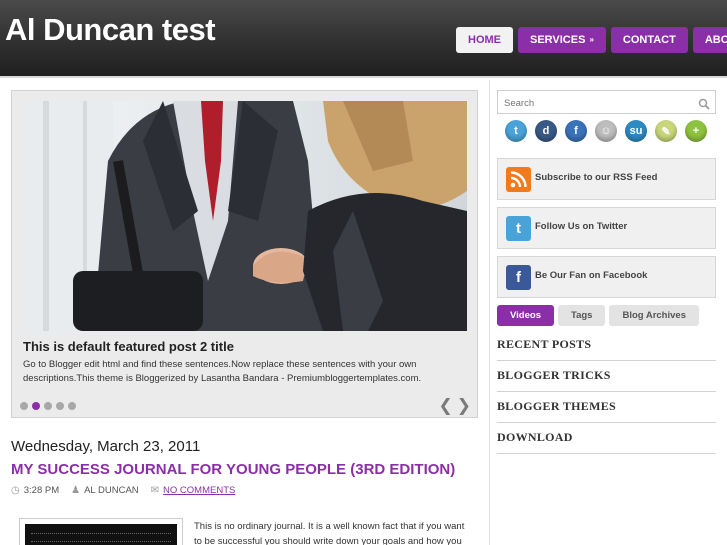 The width and height of the screenshot is (727, 545). What do you see at coordinates (591, 275) in the screenshot?
I see `facebook-fan-label: Be Our Fan on Facebook` at bounding box center [591, 275].